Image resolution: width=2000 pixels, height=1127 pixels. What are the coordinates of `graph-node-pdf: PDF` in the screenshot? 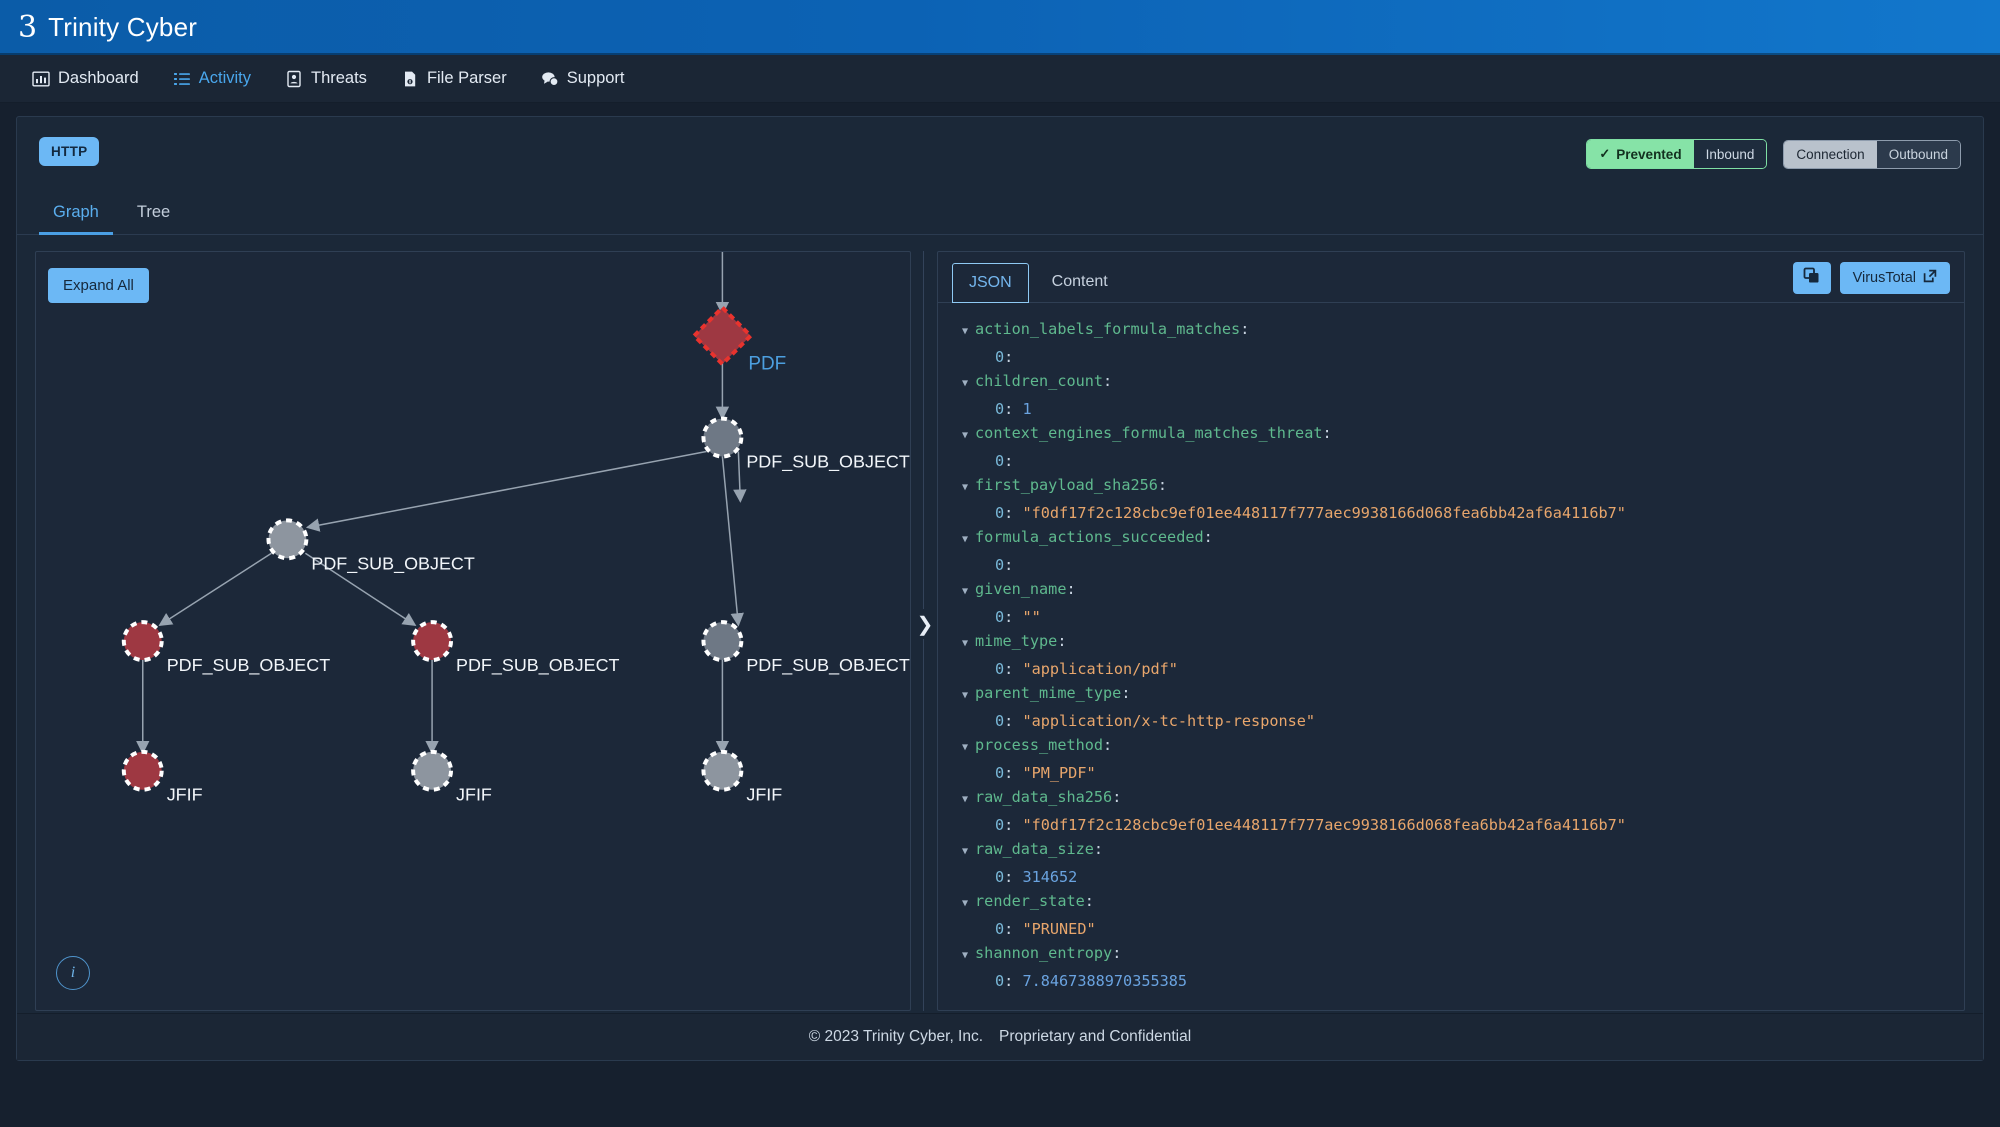 It's located at (738, 339).